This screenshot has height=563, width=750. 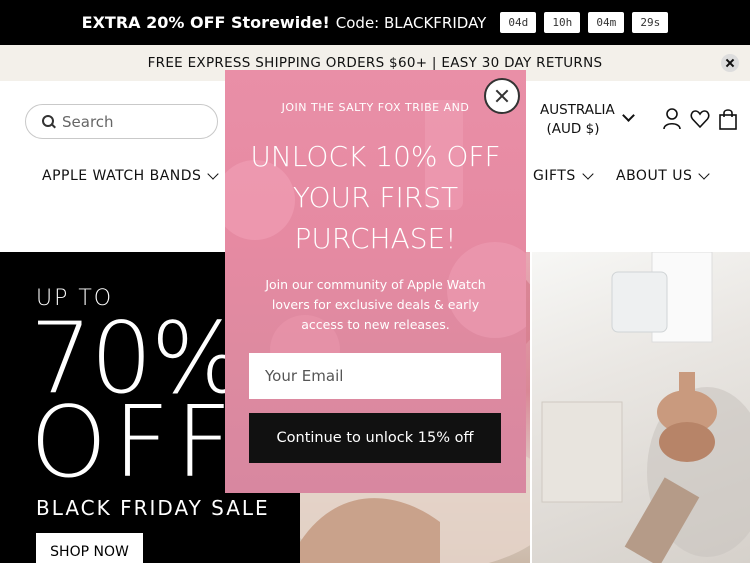 What do you see at coordinates (584, 22) in the screenshot?
I see `countdown-timer: 04d 10h 04m 29s` at bounding box center [584, 22].